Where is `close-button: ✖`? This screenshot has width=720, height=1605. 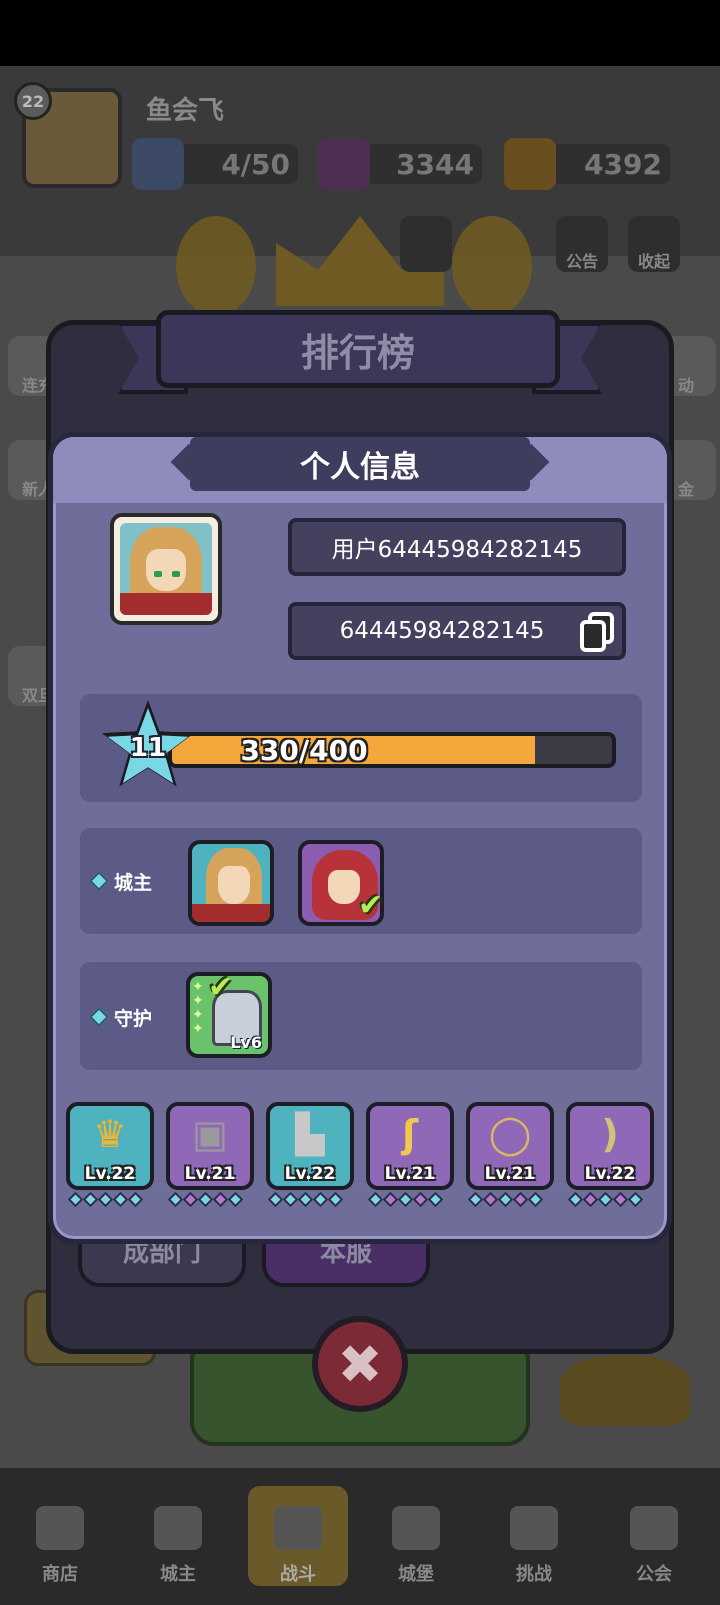
close-button: ✖ is located at coordinates (360, 1364).